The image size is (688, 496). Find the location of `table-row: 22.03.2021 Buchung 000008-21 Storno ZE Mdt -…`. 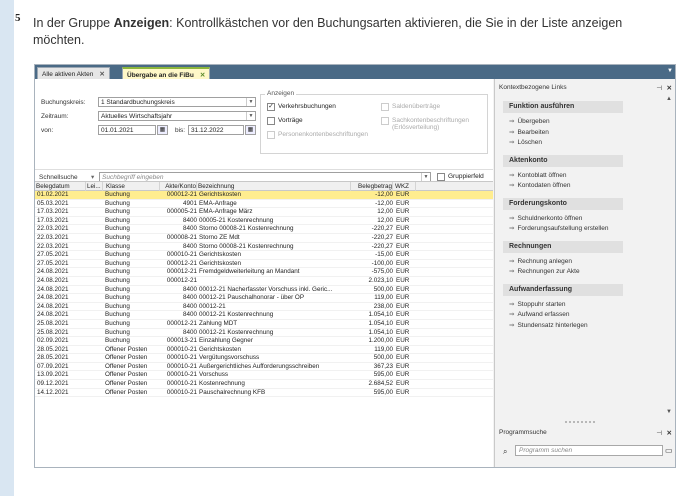

table-row: 22.03.2021 Buchung 000008-21 Storno ZE Mdt -… is located at coordinates (264, 238).